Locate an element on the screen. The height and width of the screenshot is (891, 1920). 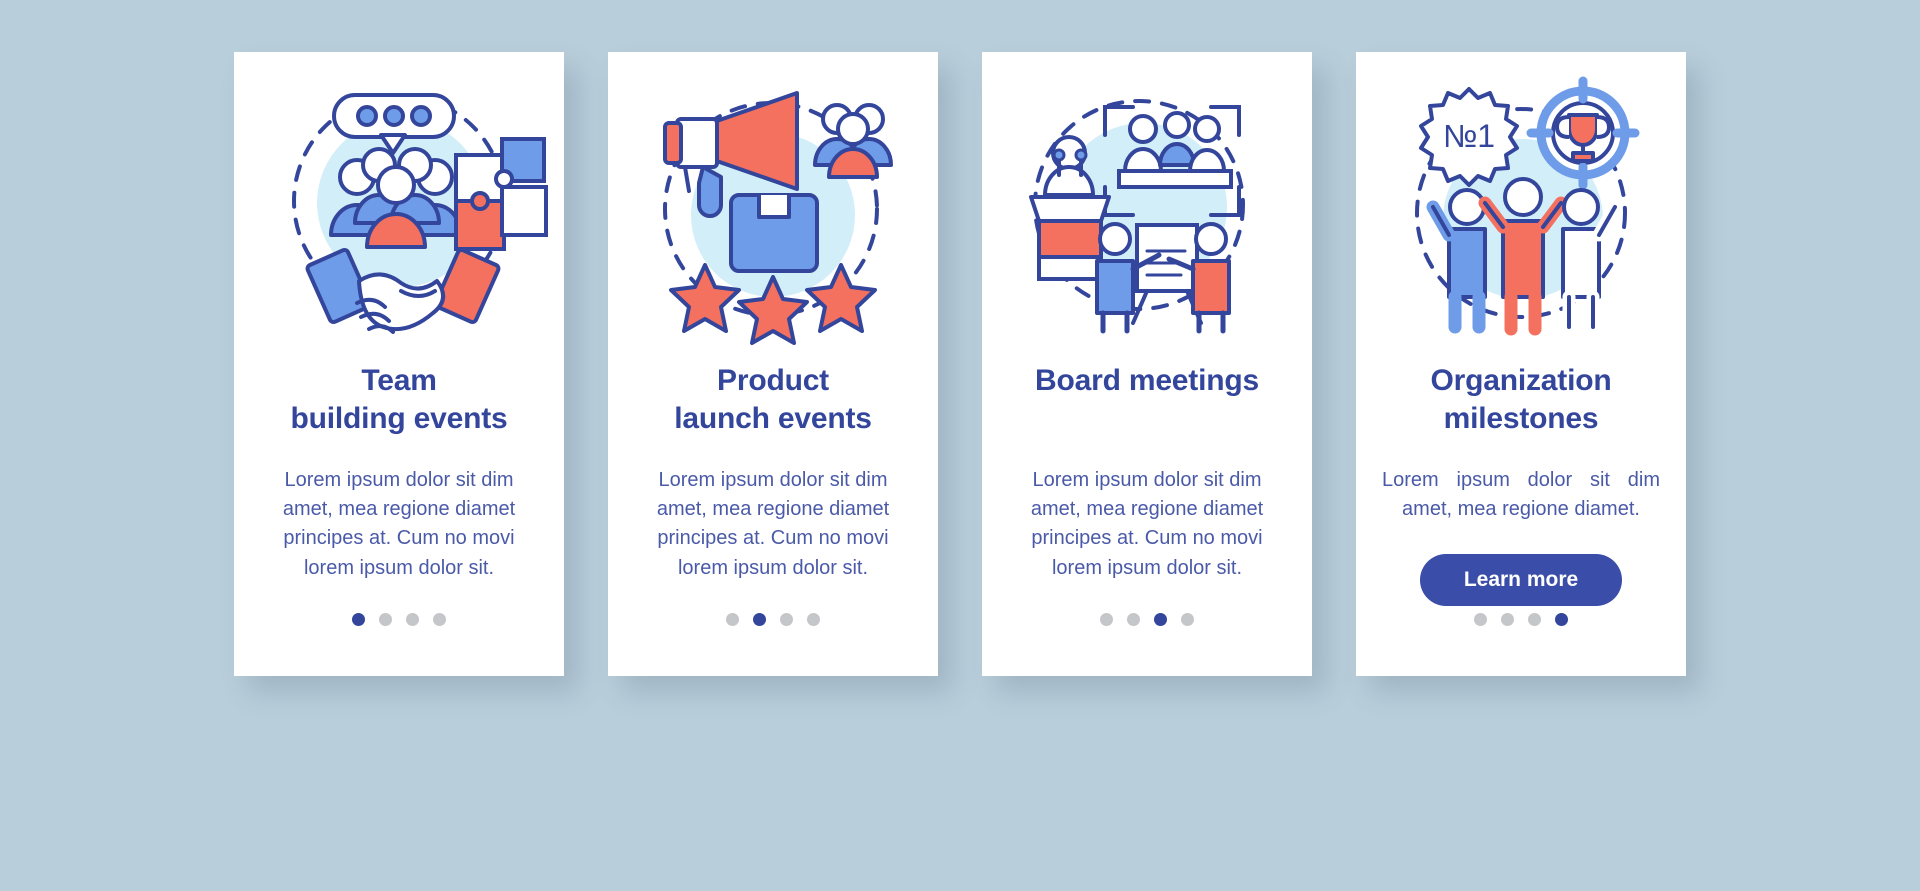
badge-number-text: №1 is located at coordinates (1469, 136).